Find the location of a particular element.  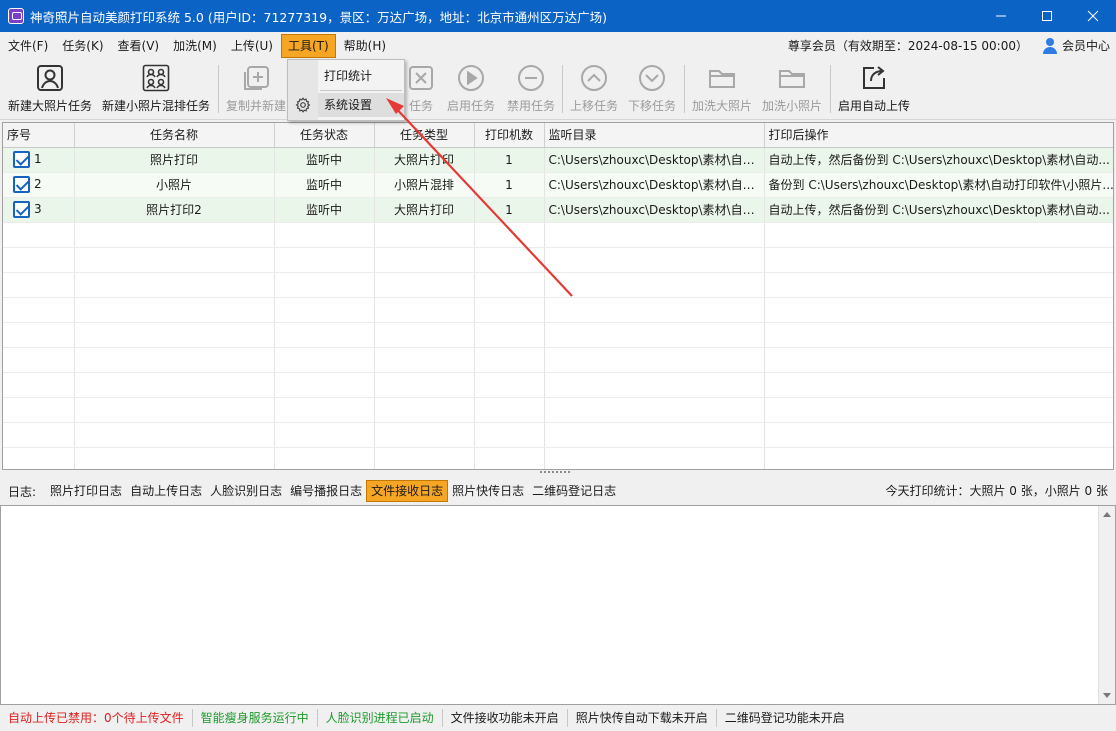

row-index: 2 is located at coordinates (38, 184).